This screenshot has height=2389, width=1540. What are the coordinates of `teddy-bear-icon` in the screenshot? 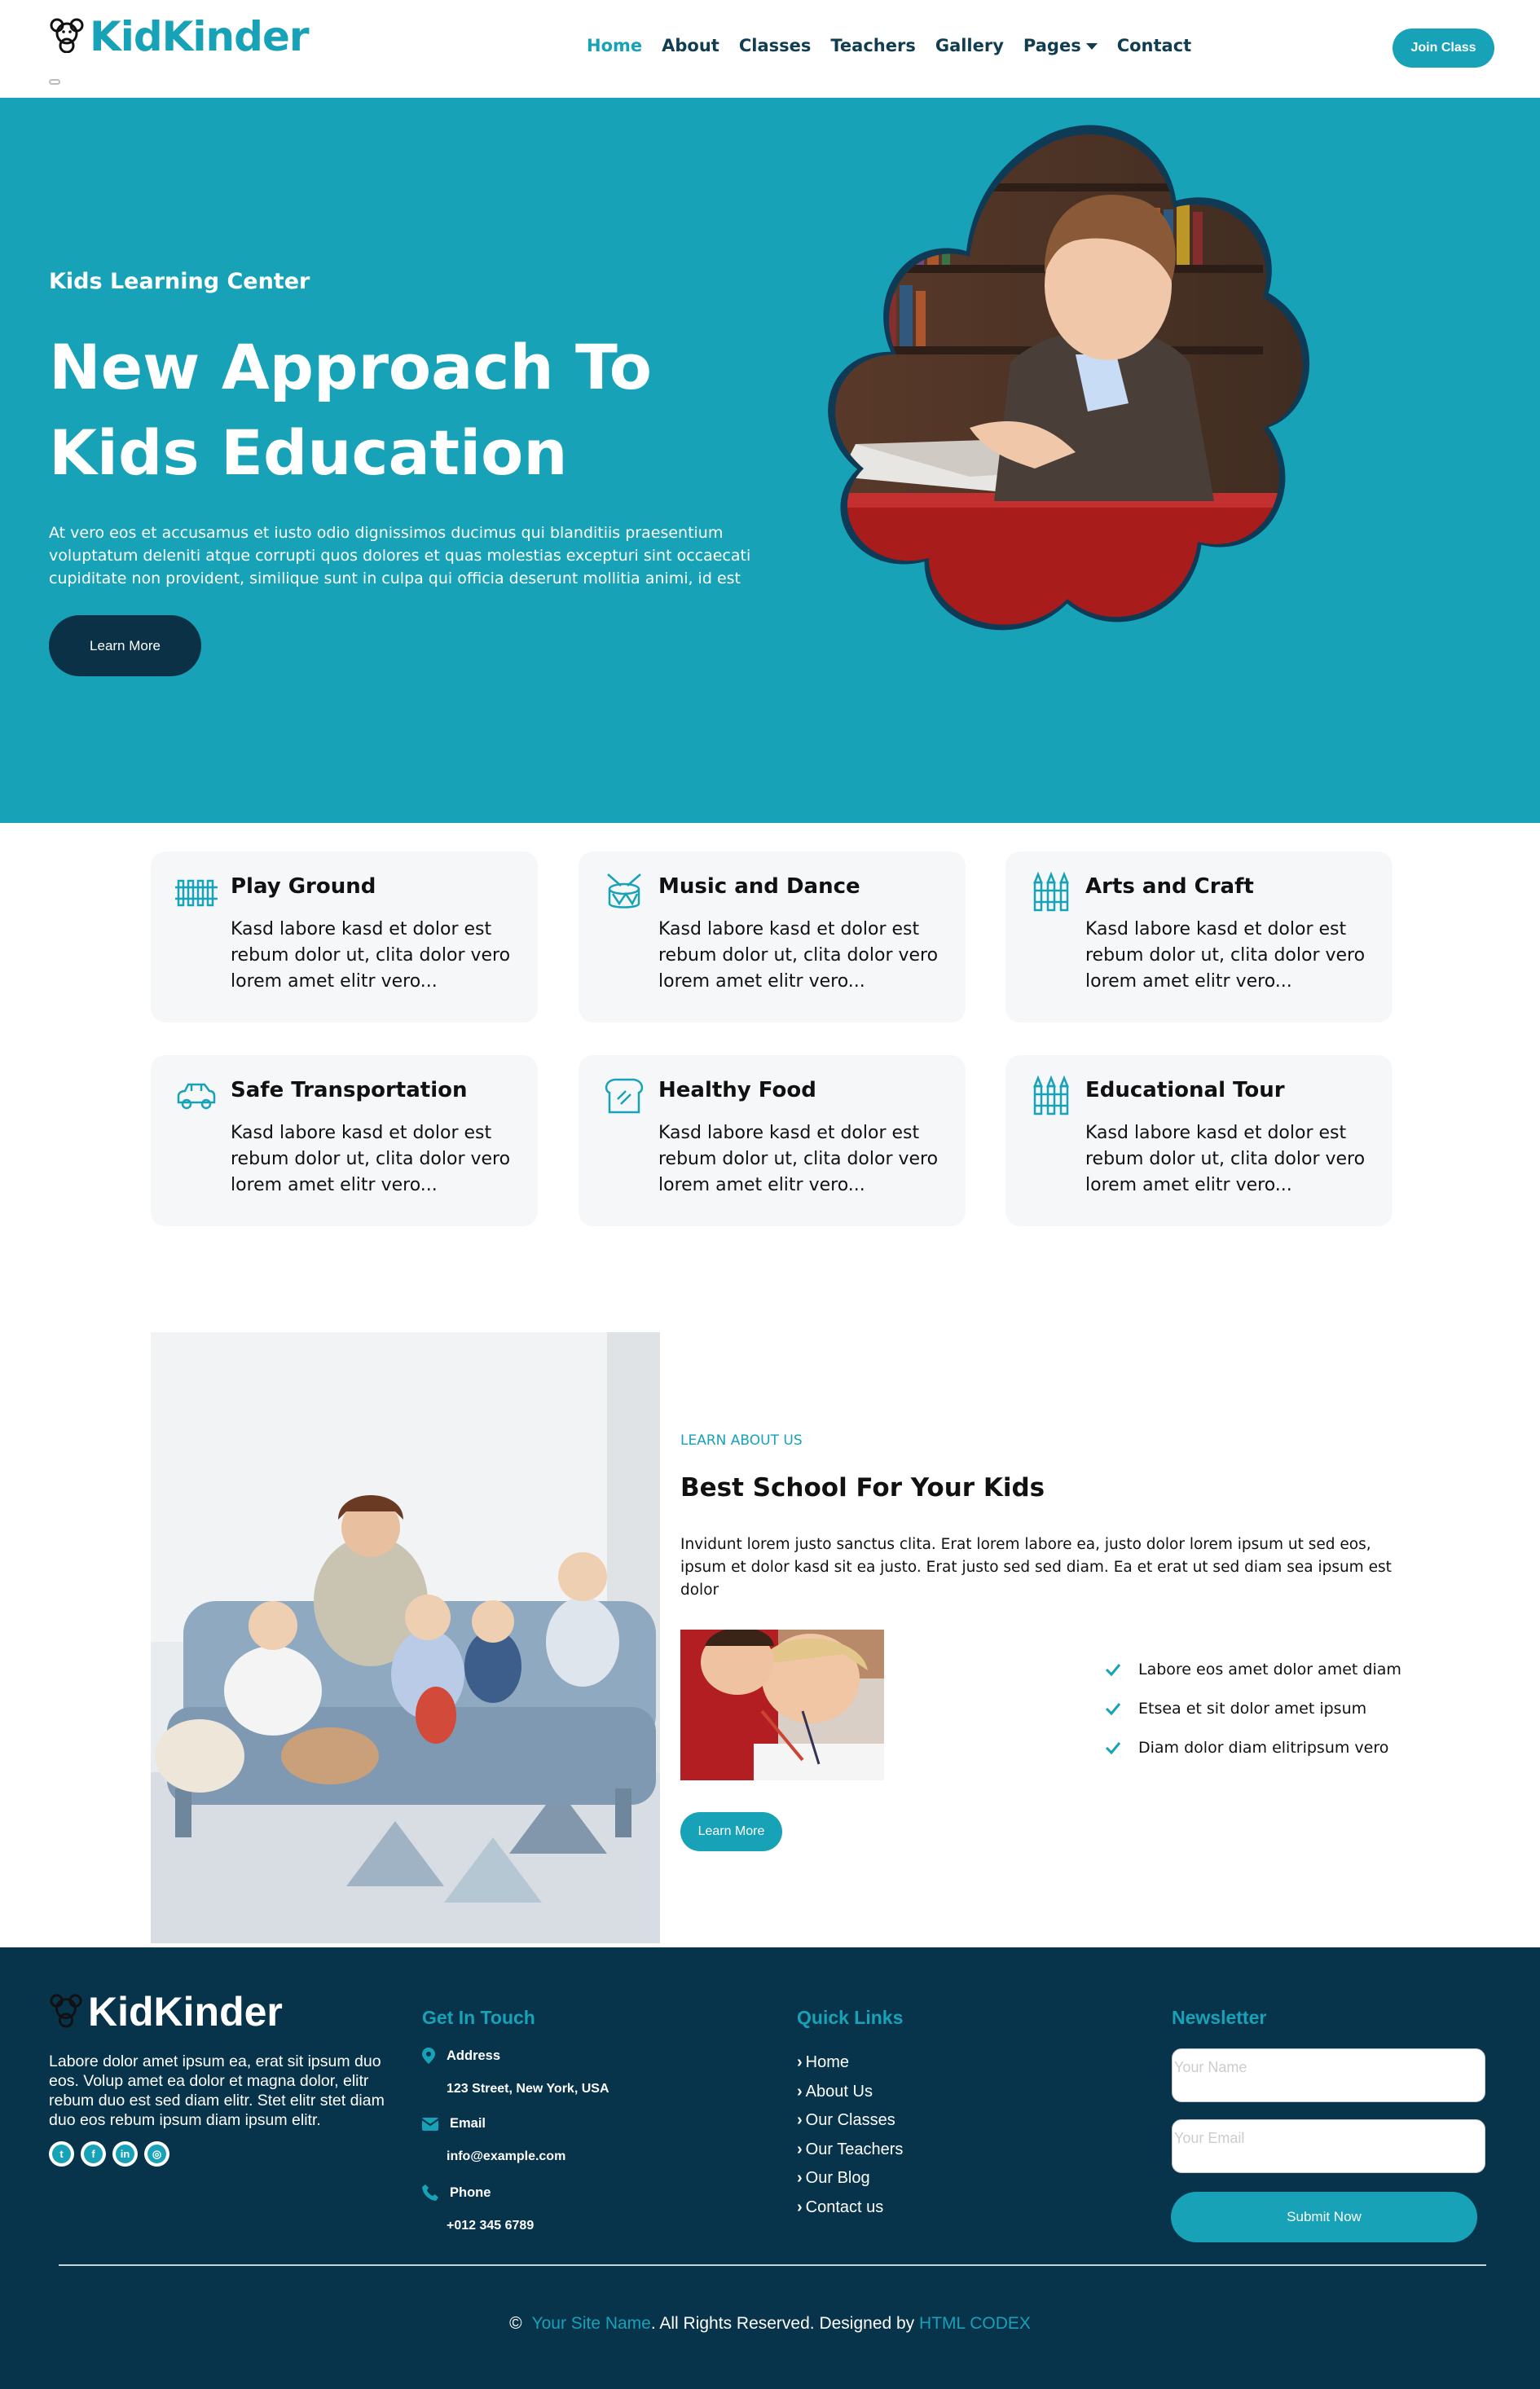 It's located at (67, 36).